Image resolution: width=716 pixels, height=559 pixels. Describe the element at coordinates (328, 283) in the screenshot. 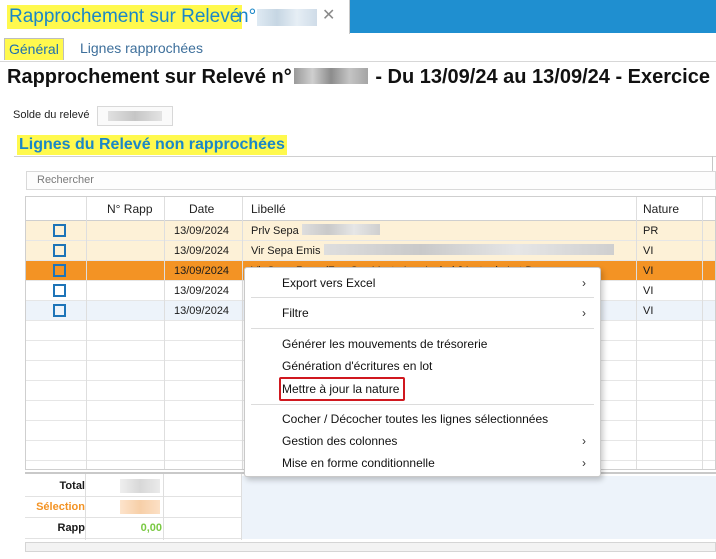

I see `menu-item-export-excel: Export vers Excel` at that location.